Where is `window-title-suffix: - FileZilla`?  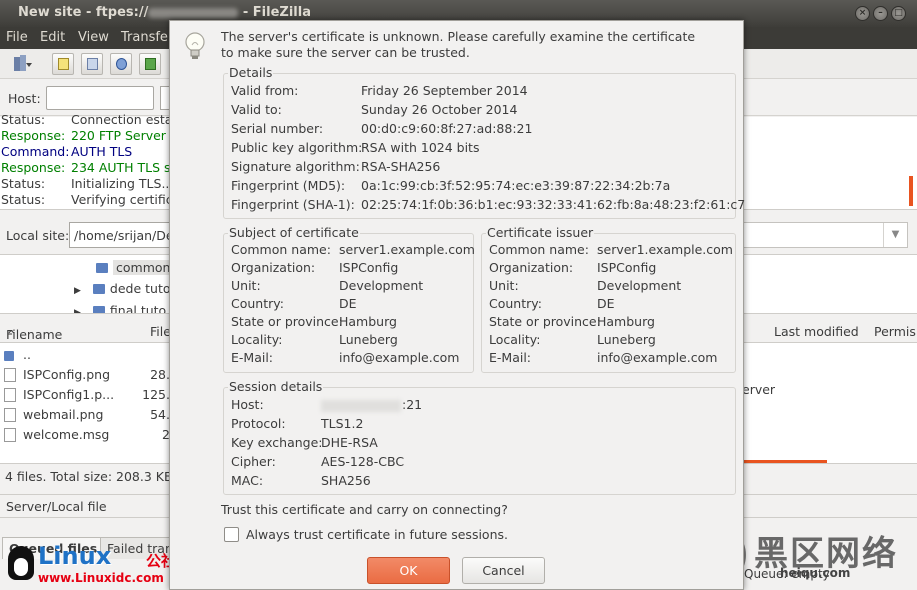 window-title-suffix: - FileZilla is located at coordinates (276, 12).